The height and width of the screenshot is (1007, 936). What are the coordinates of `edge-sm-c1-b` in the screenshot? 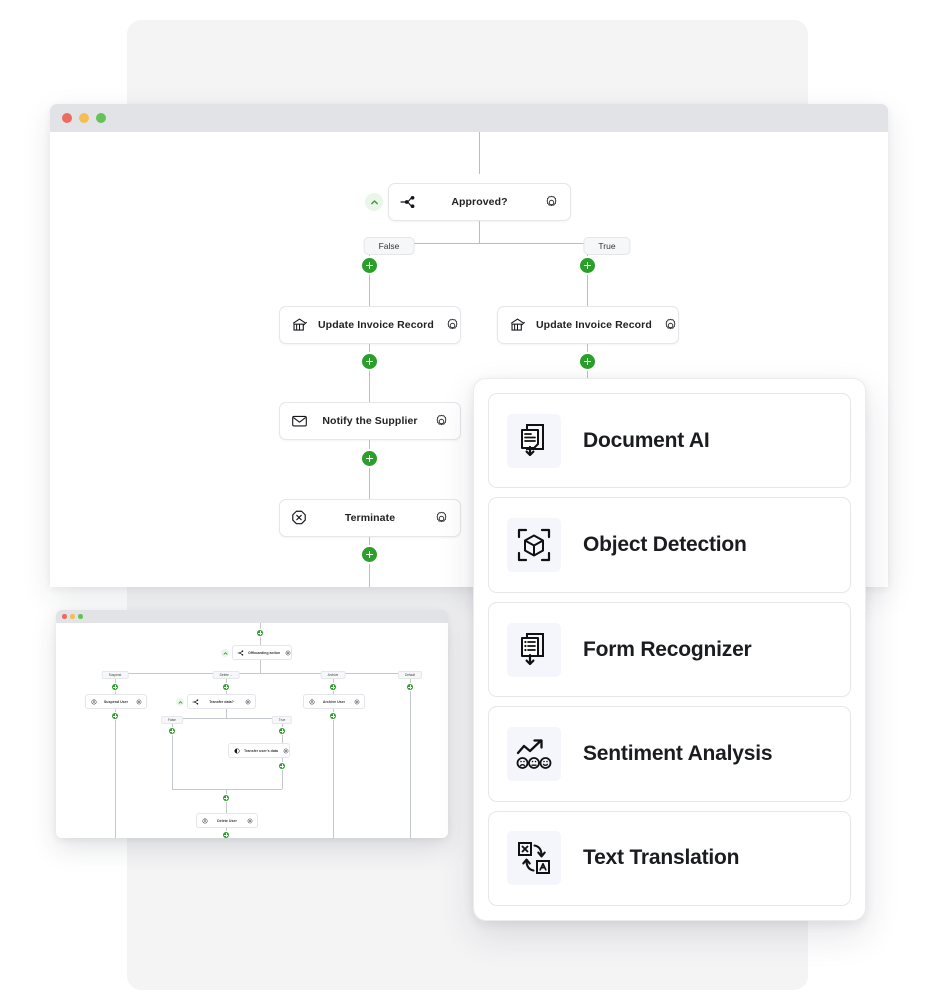 It's located at (115, 773).